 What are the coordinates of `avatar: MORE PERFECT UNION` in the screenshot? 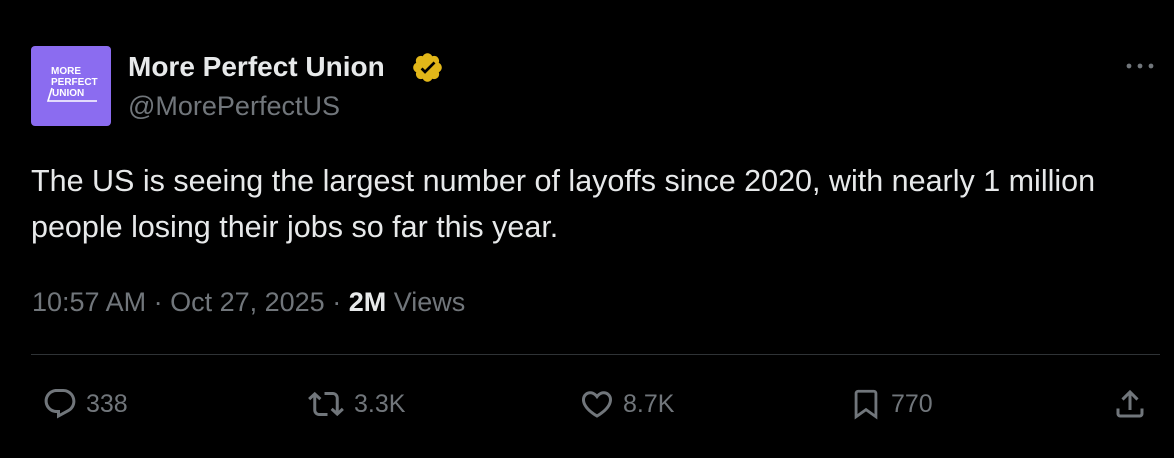 It's located at (71, 86).